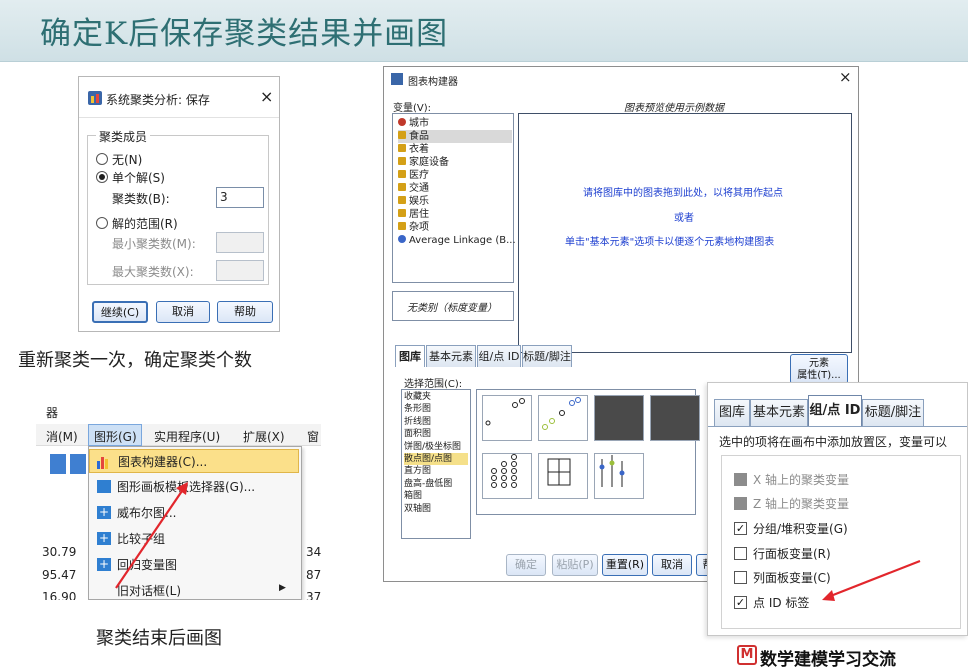 The height and width of the screenshot is (670, 968). I want to click on variable-item: 医疗, so click(455, 175).